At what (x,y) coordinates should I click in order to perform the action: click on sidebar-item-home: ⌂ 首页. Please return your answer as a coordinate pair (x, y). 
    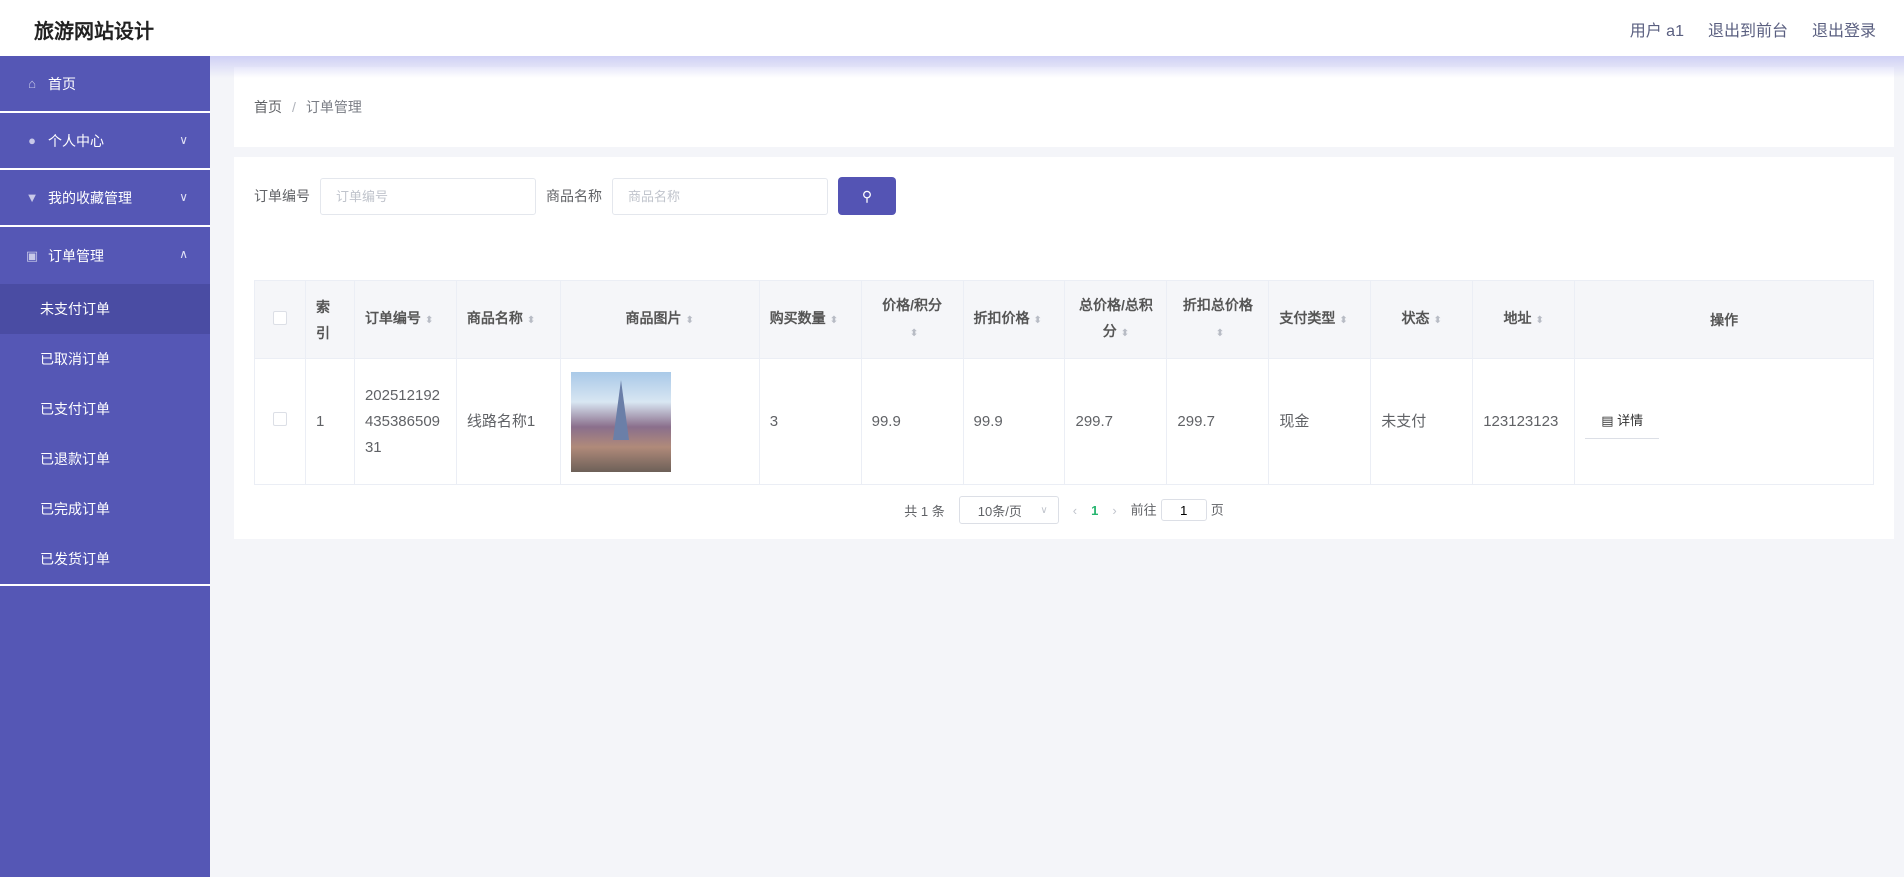
    Looking at the image, I should click on (105, 84).